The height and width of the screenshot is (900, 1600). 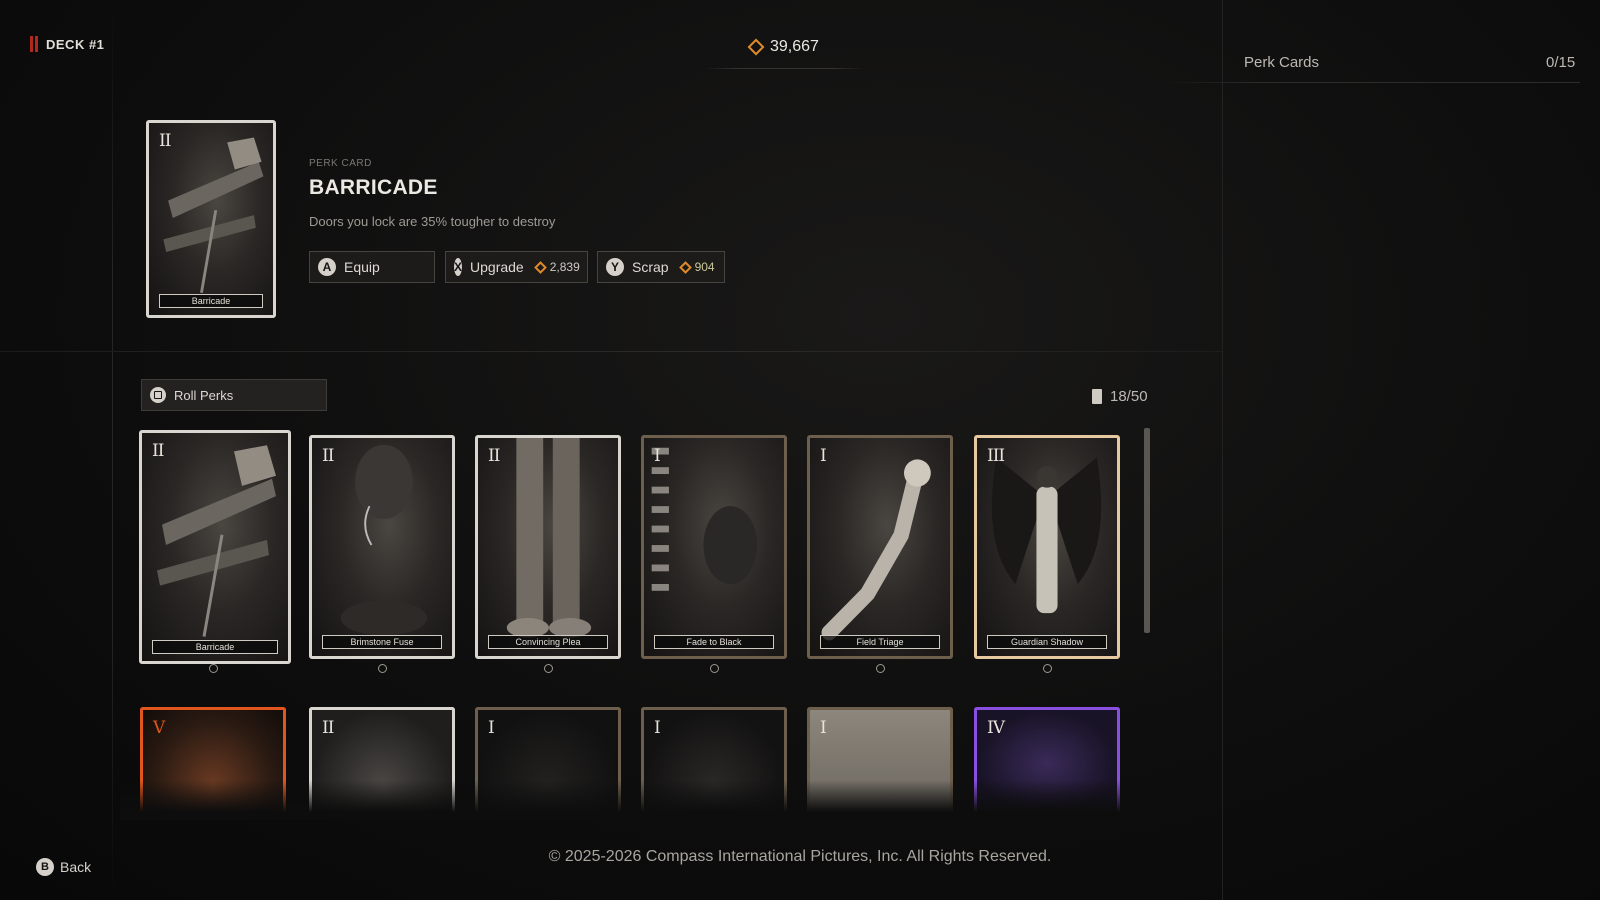 What do you see at coordinates (327, 267) in the screenshot?
I see `a-button-icon: A` at bounding box center [327, 267].